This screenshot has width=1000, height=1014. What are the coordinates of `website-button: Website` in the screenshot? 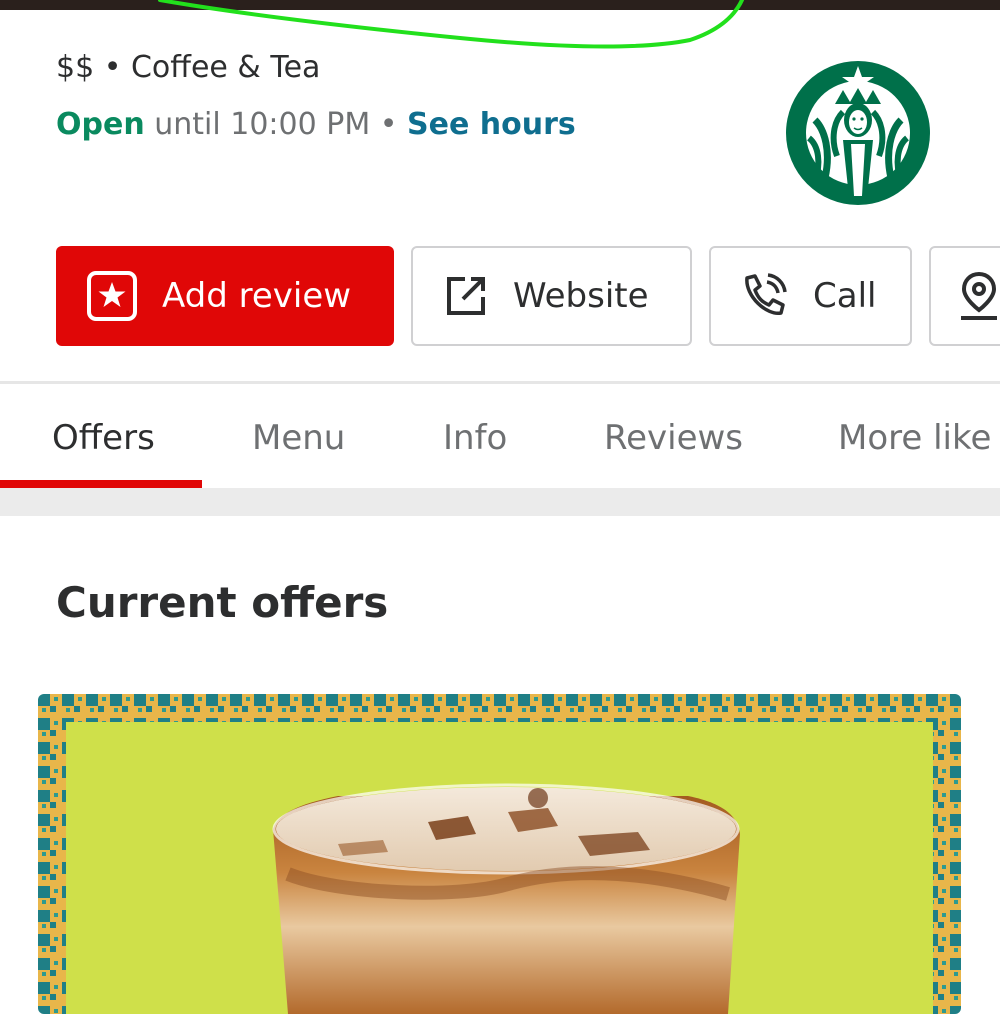 It's located at (551, 296).